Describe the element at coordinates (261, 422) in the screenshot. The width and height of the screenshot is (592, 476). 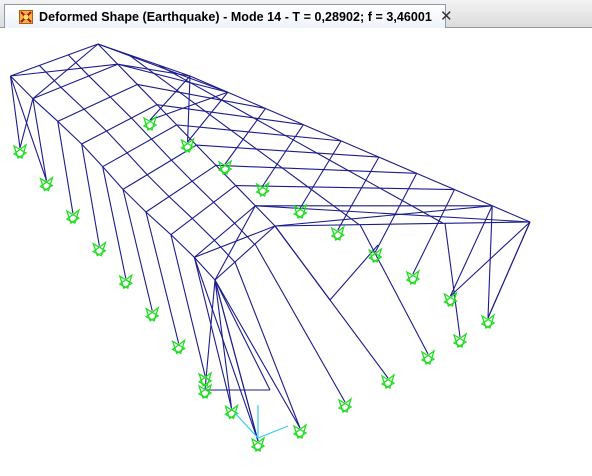
I see `global-axes-triad` at that location.